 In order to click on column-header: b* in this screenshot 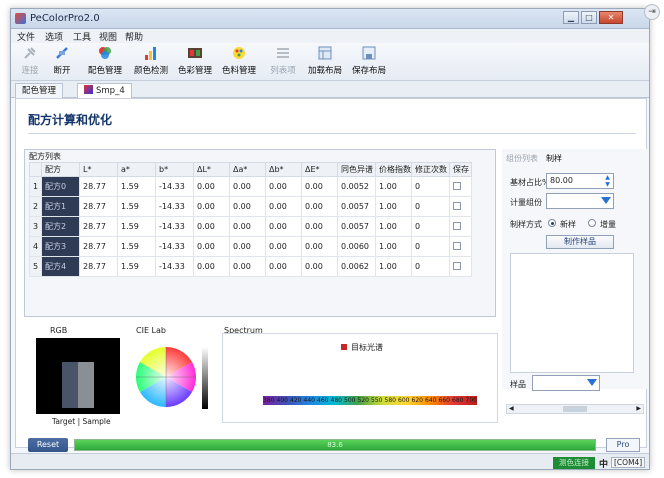, I will do `click(174, 169)`.